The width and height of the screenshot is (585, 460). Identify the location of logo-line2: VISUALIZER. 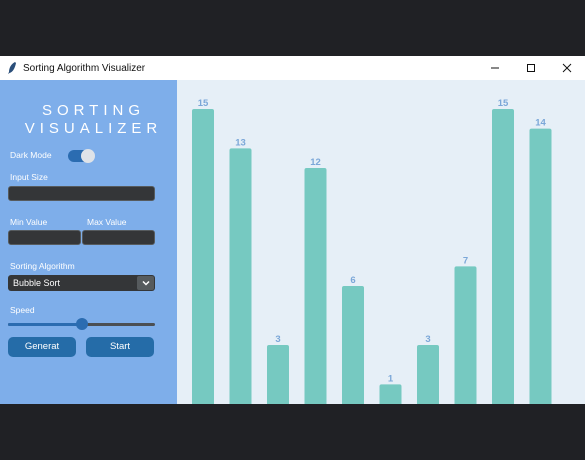
(93, 128).